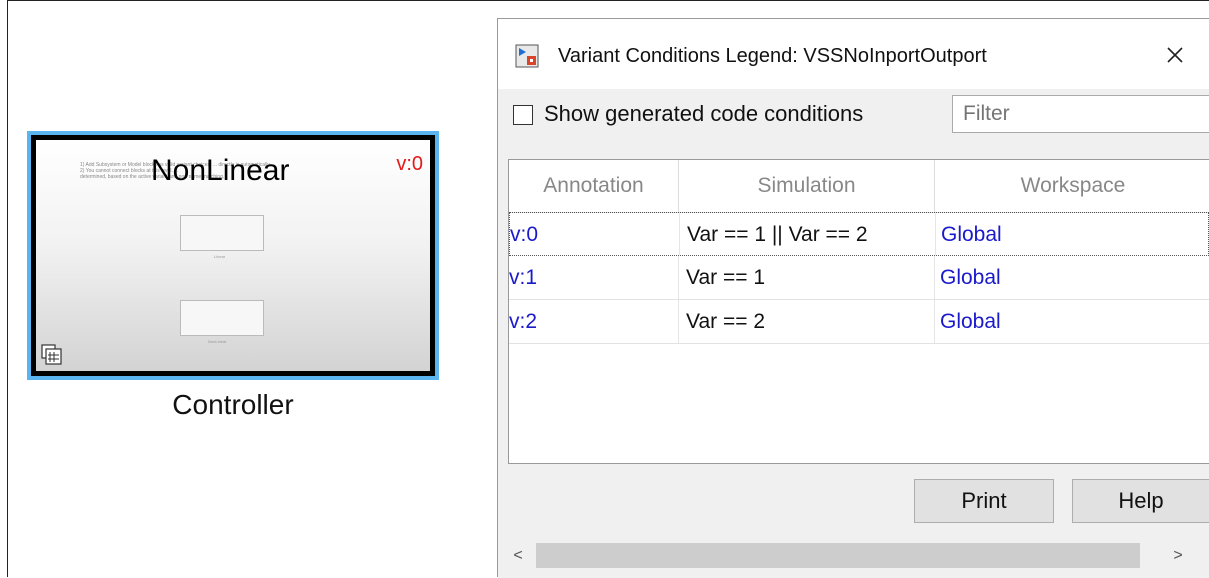 Image resolution: width=1209 pixels, height=578 pixels. Describe the element at coordinates (409, 164) in the screenshot. I see `variant-annotation-tag: v:0` at that location.